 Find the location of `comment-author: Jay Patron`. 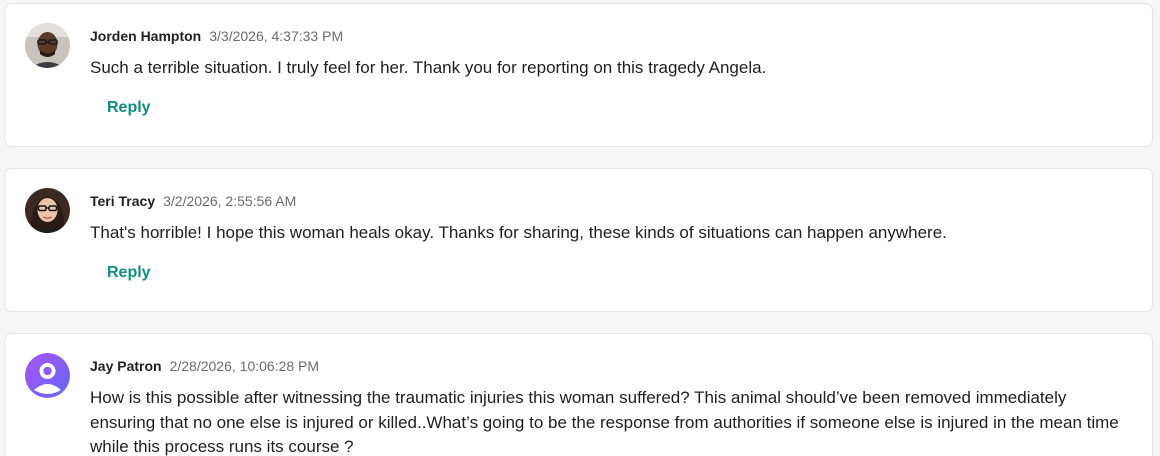

comment-author: Jay Patron is located at coordinates (126, 366).